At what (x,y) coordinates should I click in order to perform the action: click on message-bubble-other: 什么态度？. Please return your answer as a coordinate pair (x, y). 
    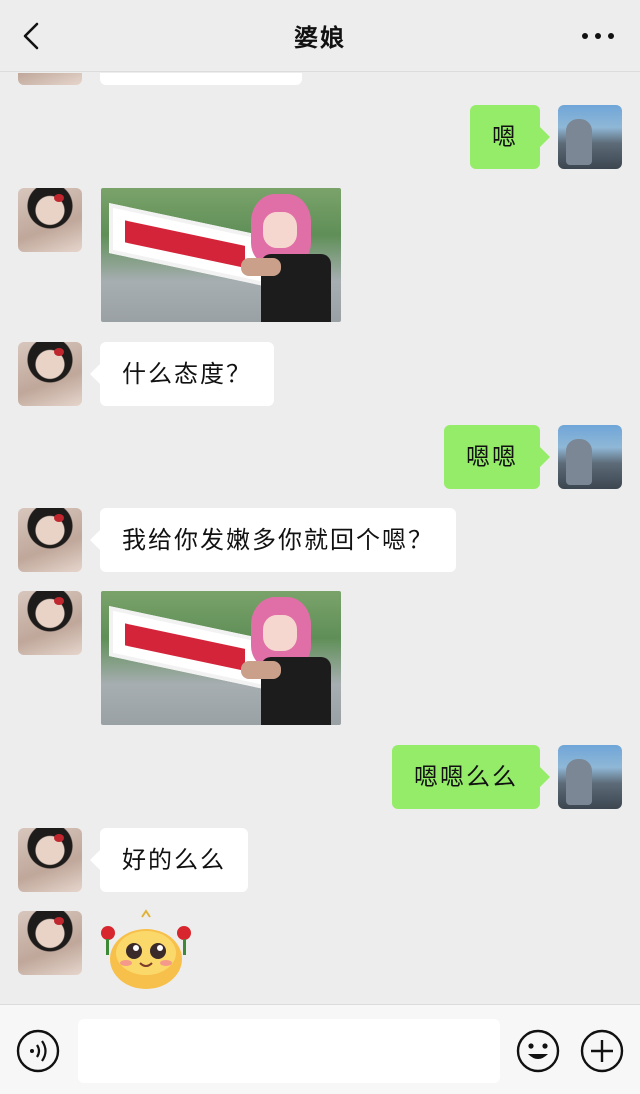
    Looking at the image, I should click on (182, 374).